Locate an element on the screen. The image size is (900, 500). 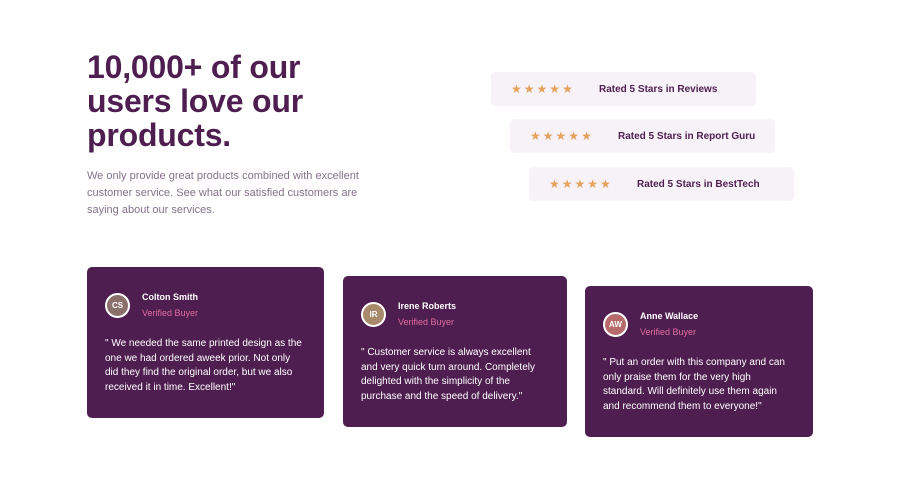
rating-label: Rated 5 Stars in Report Guru is located at coordinates (687, 136).